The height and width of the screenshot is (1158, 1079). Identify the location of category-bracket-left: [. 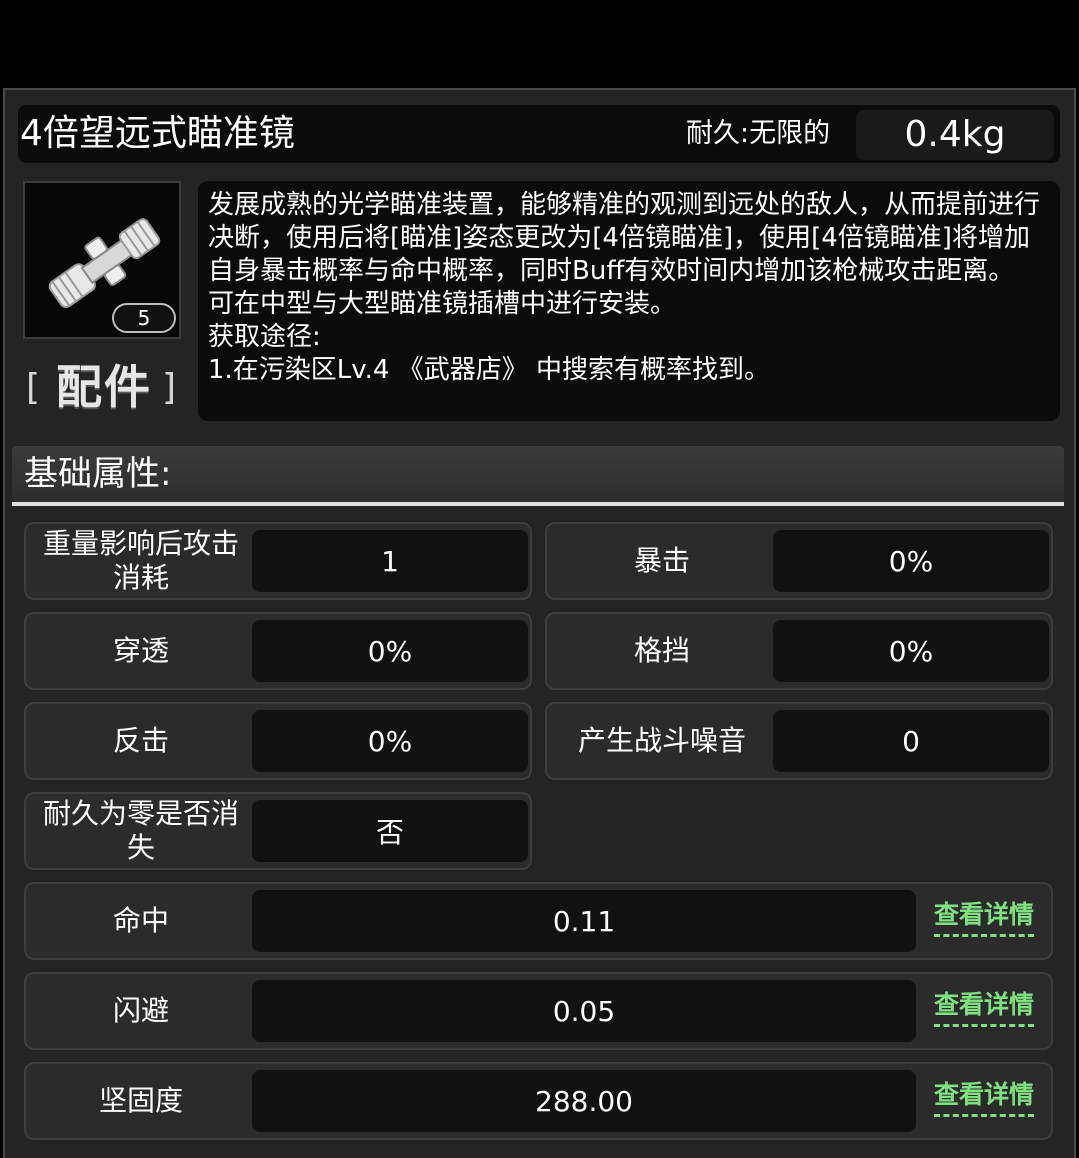
(33, 387).